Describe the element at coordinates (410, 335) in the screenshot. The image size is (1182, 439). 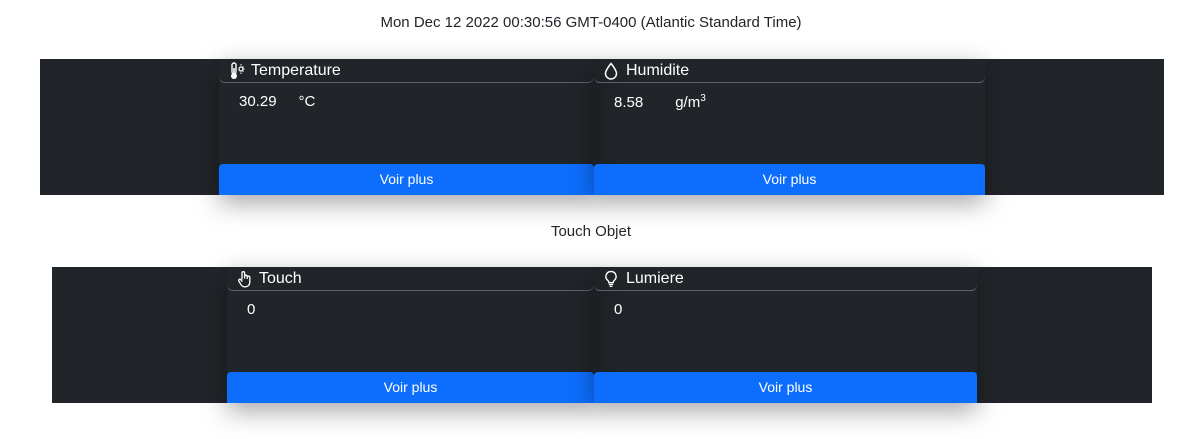
I see `touch-card: Touch 0 Voir plus` at that location.